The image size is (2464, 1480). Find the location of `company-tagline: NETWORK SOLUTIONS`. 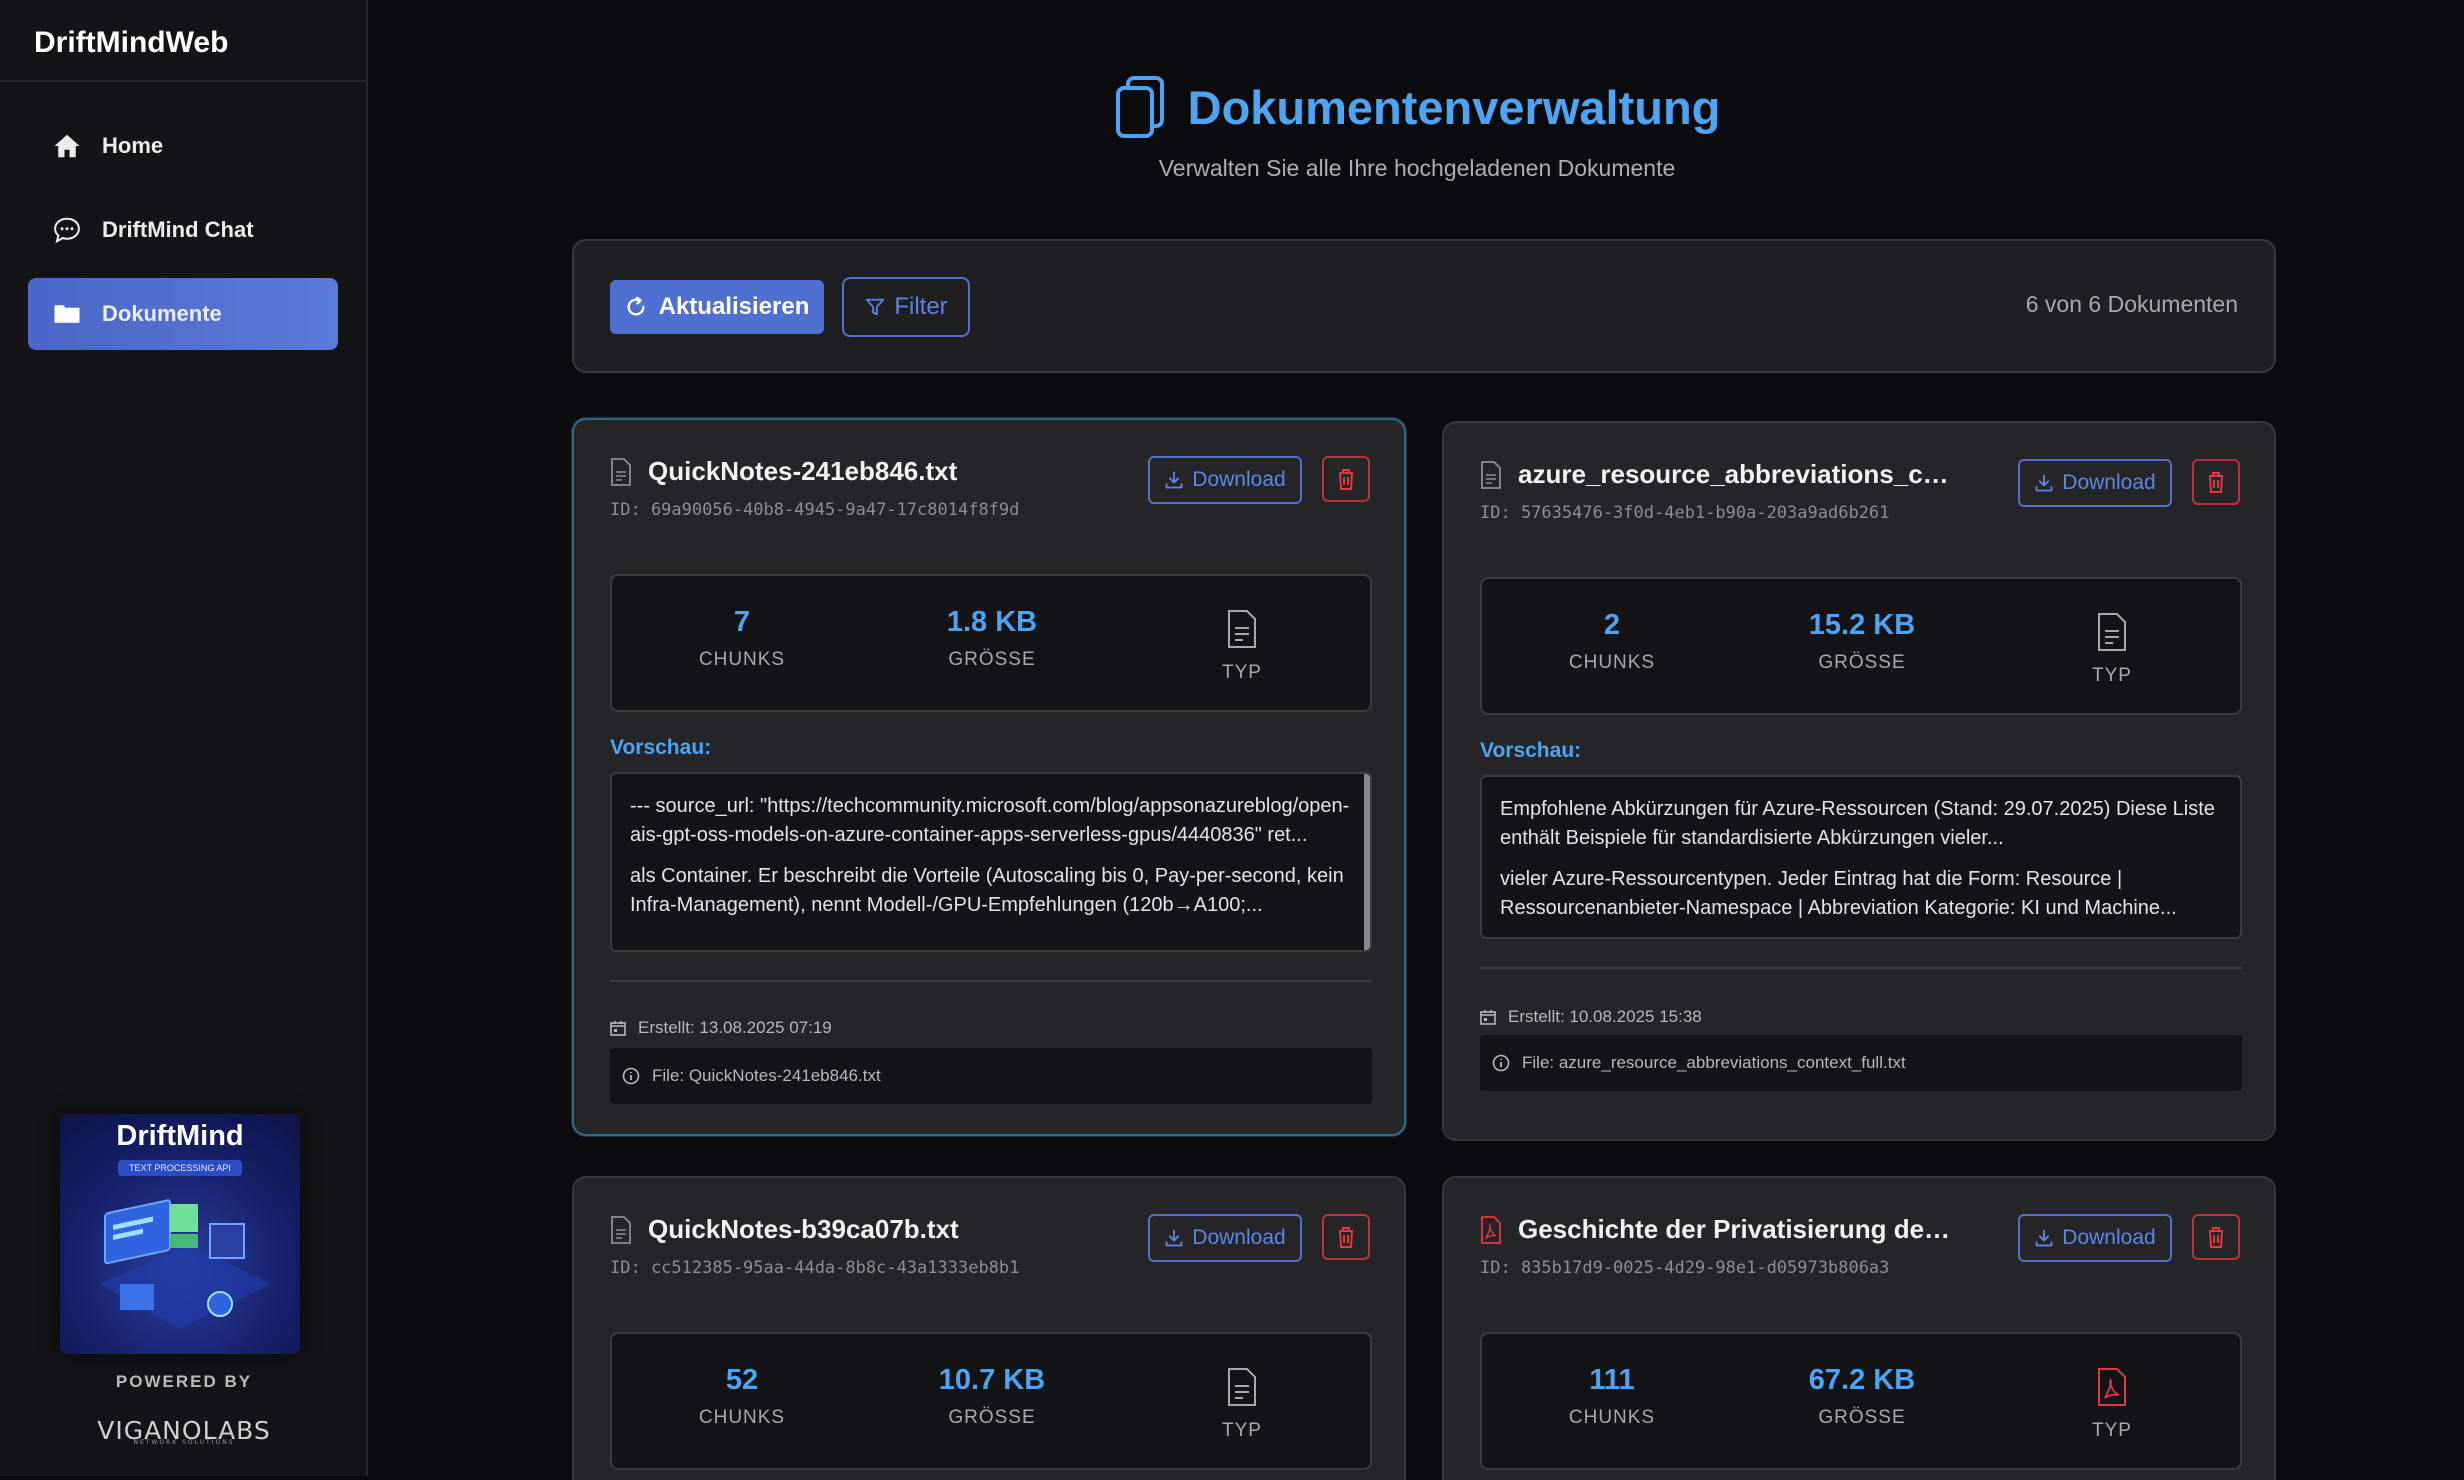

company-tagline: NETWORK SOLUTIONS is located at coordinates (184, 1442).